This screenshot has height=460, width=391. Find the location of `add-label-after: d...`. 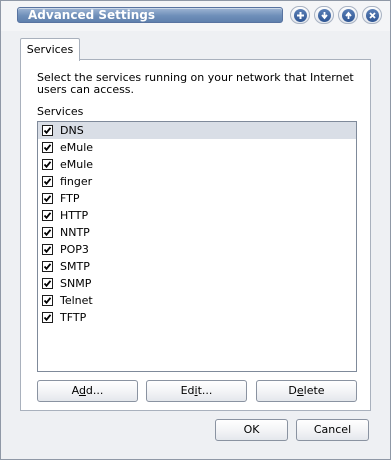

add-label-after: d... is located at coordinates (94, 390).